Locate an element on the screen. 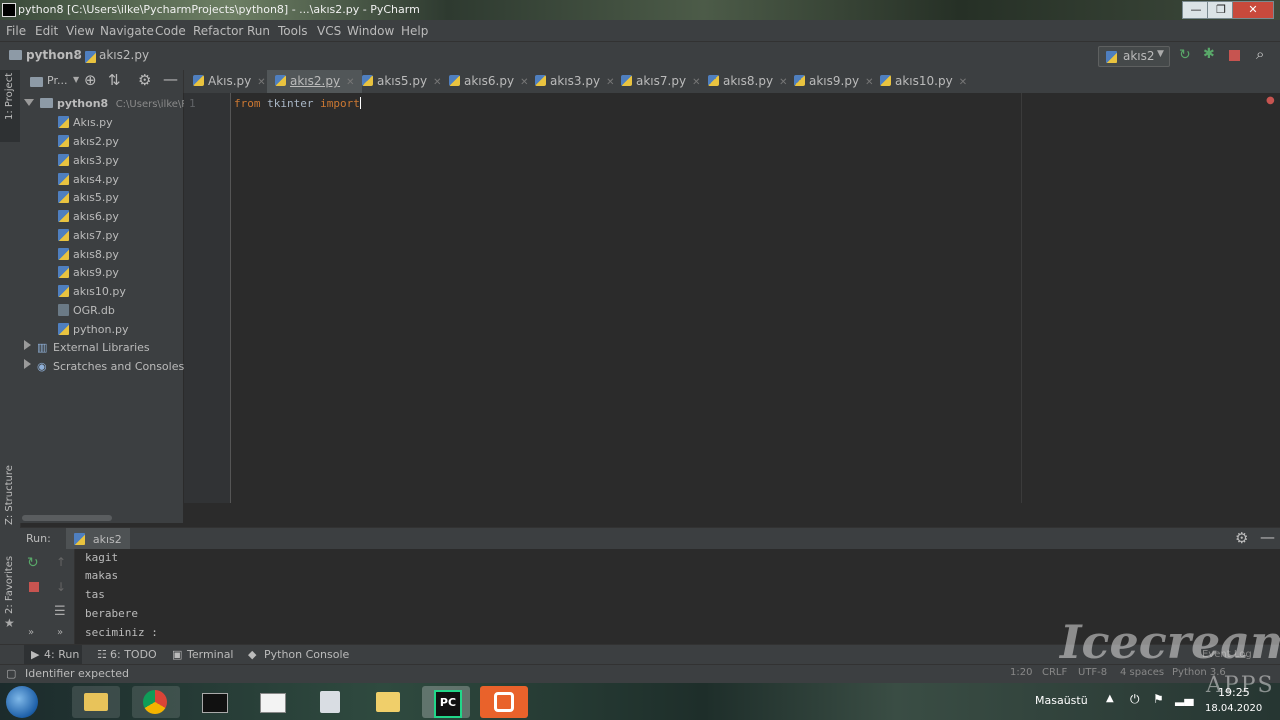 The height and width of the screenshot is (720, 1280). pycharm-taskbar-button: PC is located at coordinates (446, 702).